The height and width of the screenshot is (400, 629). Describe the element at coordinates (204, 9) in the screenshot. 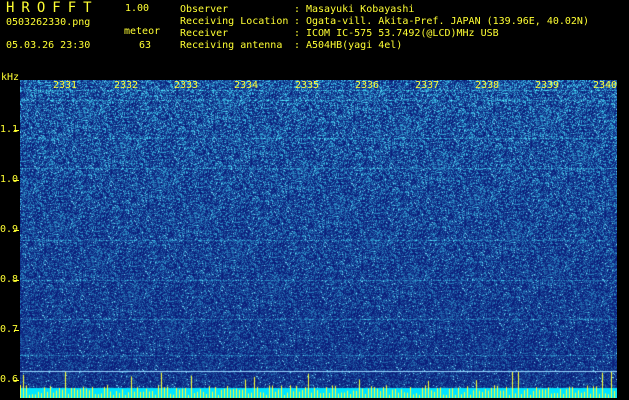

I see `info-key: Observer` at that location.